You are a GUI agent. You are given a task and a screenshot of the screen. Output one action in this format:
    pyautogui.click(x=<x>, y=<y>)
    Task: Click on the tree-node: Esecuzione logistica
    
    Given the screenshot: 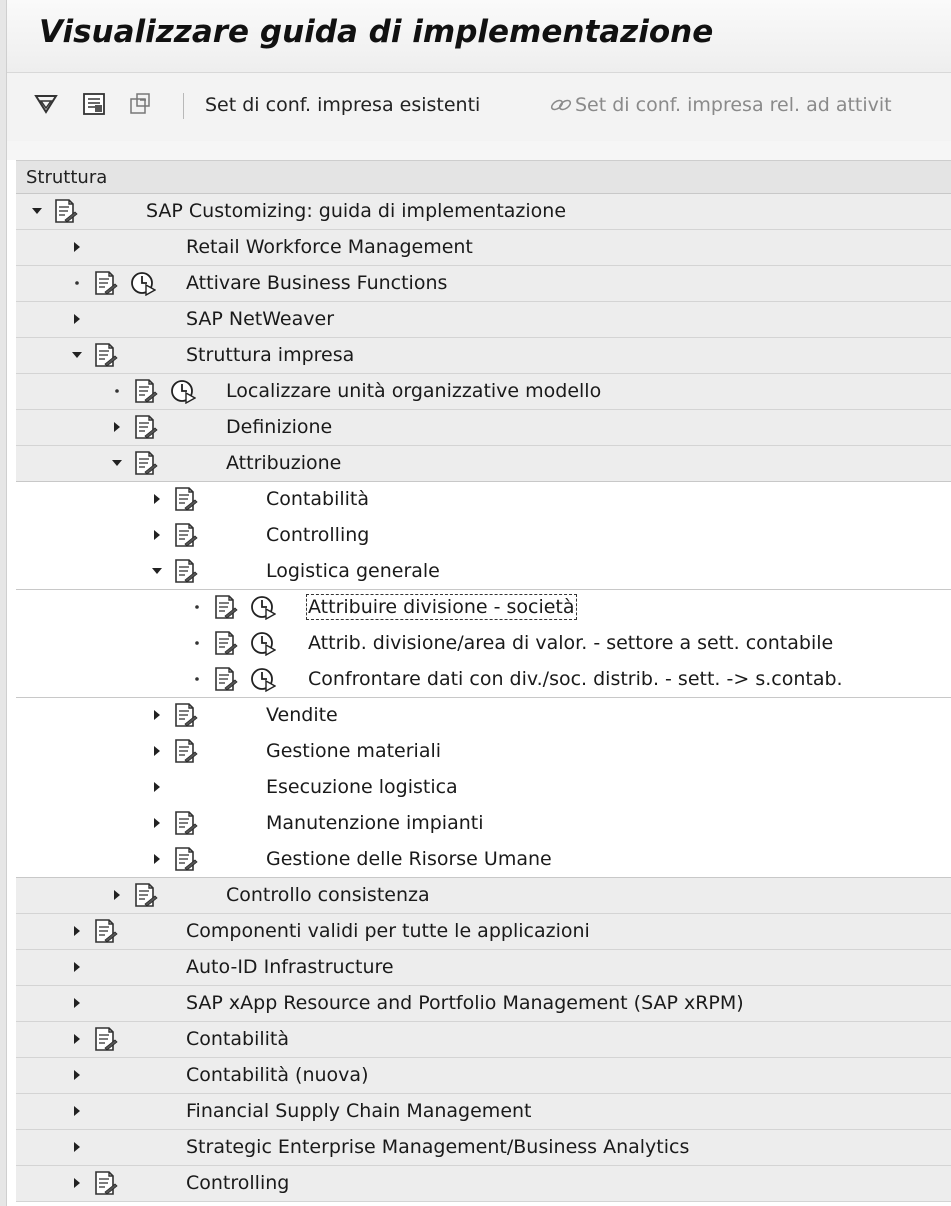 What is the action you would take?
    pyautogui.click(x=483, y=788)
    